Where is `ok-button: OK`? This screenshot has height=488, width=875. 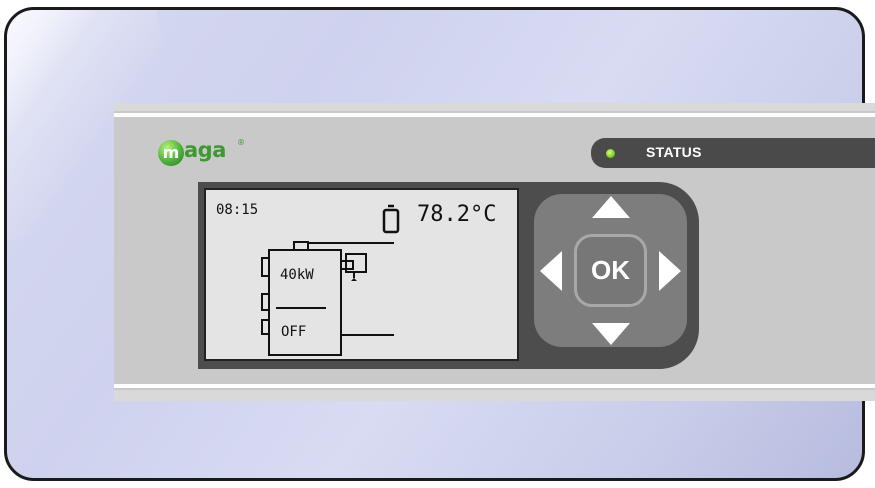 ok-button: OK is located at coordinates (610, 270).